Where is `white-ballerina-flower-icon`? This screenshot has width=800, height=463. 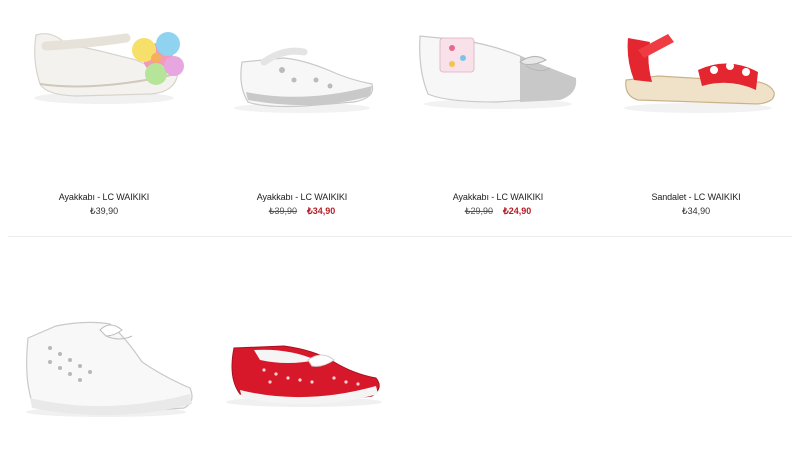
white-ballerina-flower-icon is located at coordinates (109, 68).